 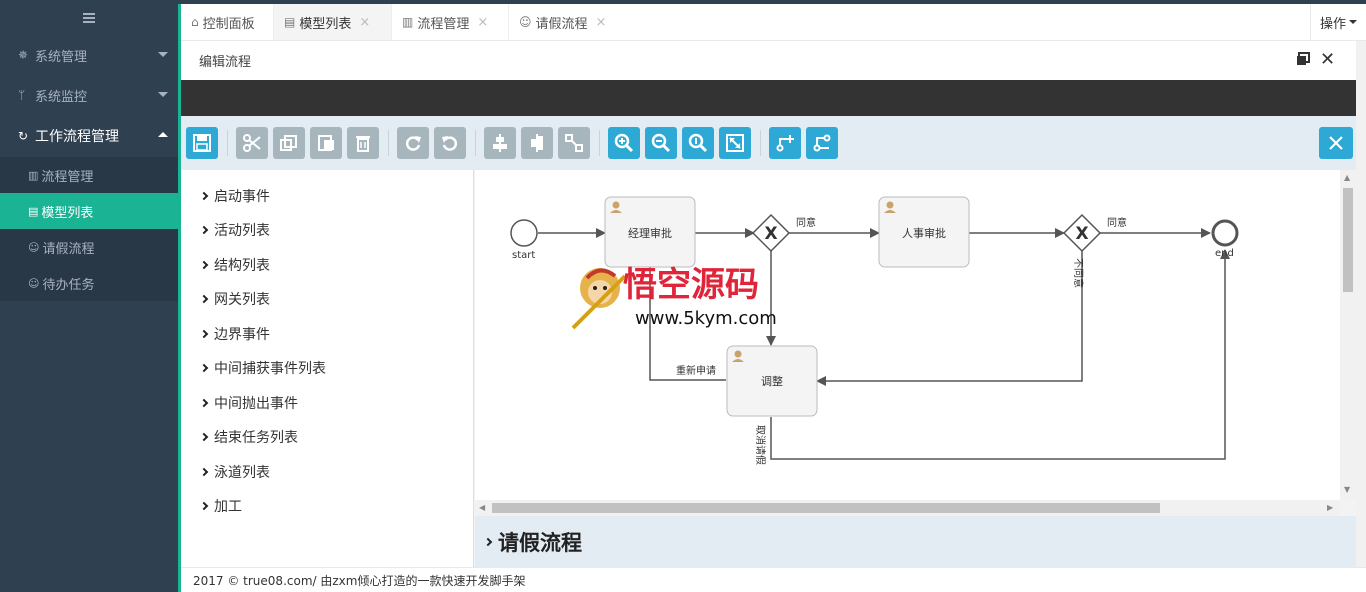 I want to click on palette-label: 结束任务列表, so click(x=256, y=438).